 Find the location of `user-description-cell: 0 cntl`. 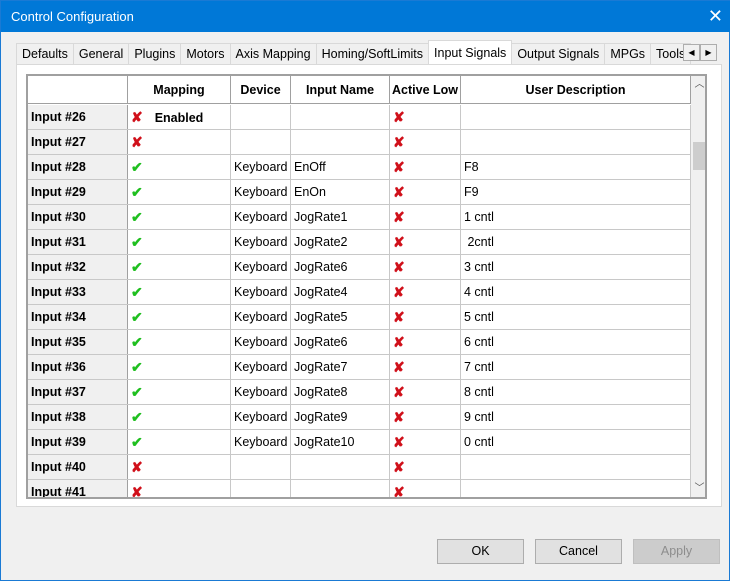

user-description-cell: 0 cntl is located at coordinates (576, 442).